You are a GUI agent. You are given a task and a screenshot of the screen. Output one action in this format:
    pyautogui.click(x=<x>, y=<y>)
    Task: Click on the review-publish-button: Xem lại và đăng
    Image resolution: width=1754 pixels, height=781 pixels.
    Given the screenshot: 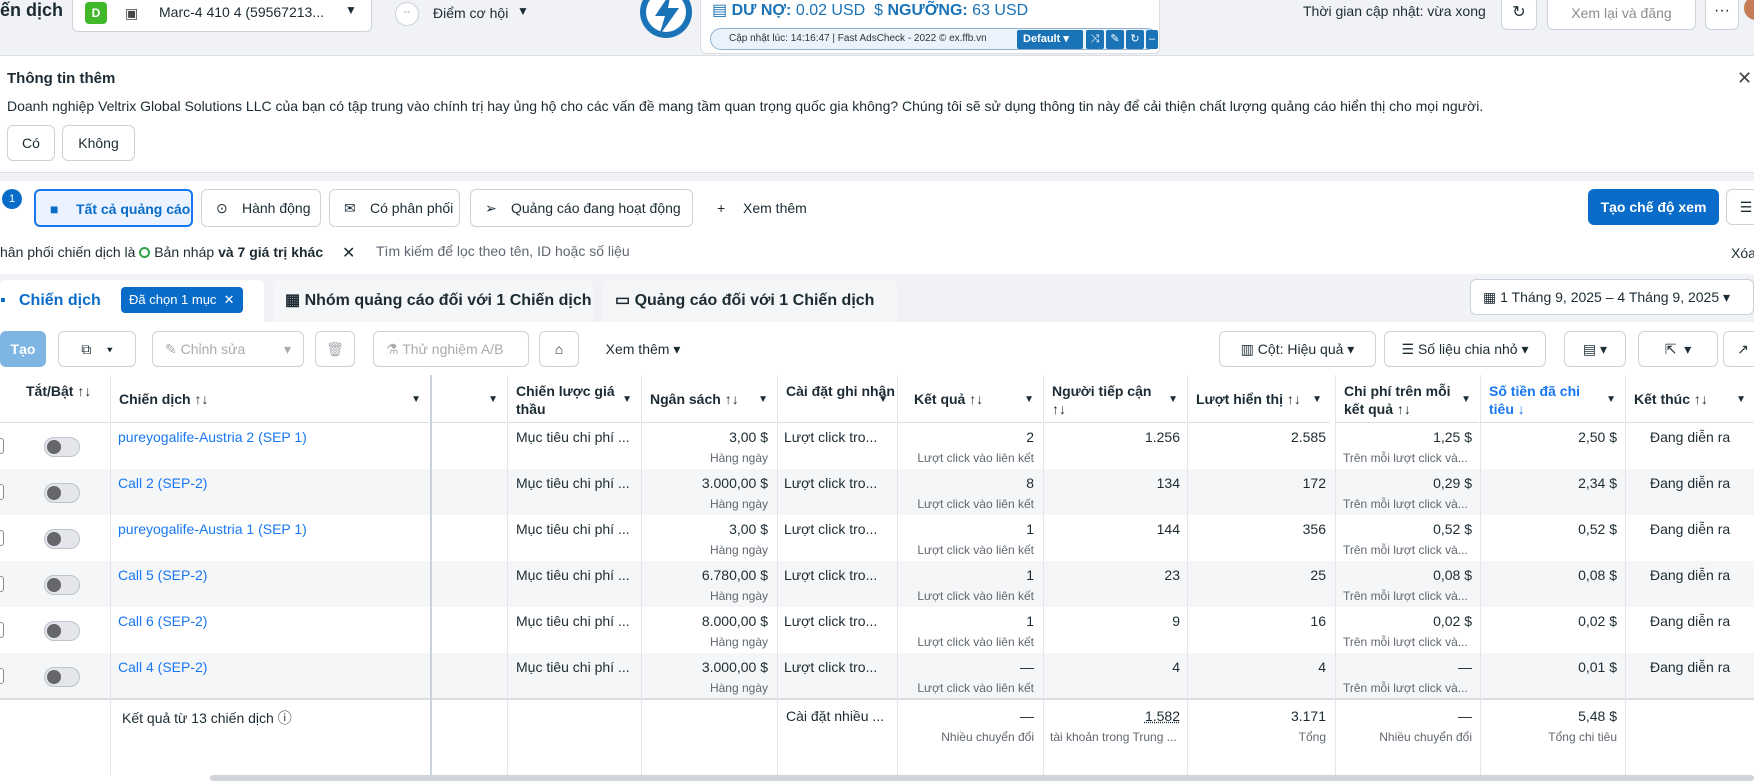 What is the action you would take?
    pyautogui.click(x=1621, y=15)
    